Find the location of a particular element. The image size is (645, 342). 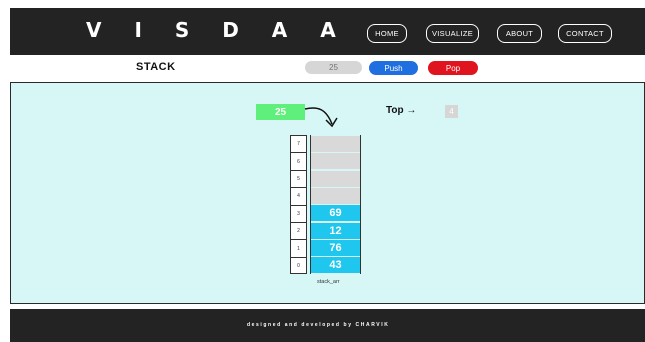

controls-bar: STACK Push Pop is located at coordinates (322, 68).